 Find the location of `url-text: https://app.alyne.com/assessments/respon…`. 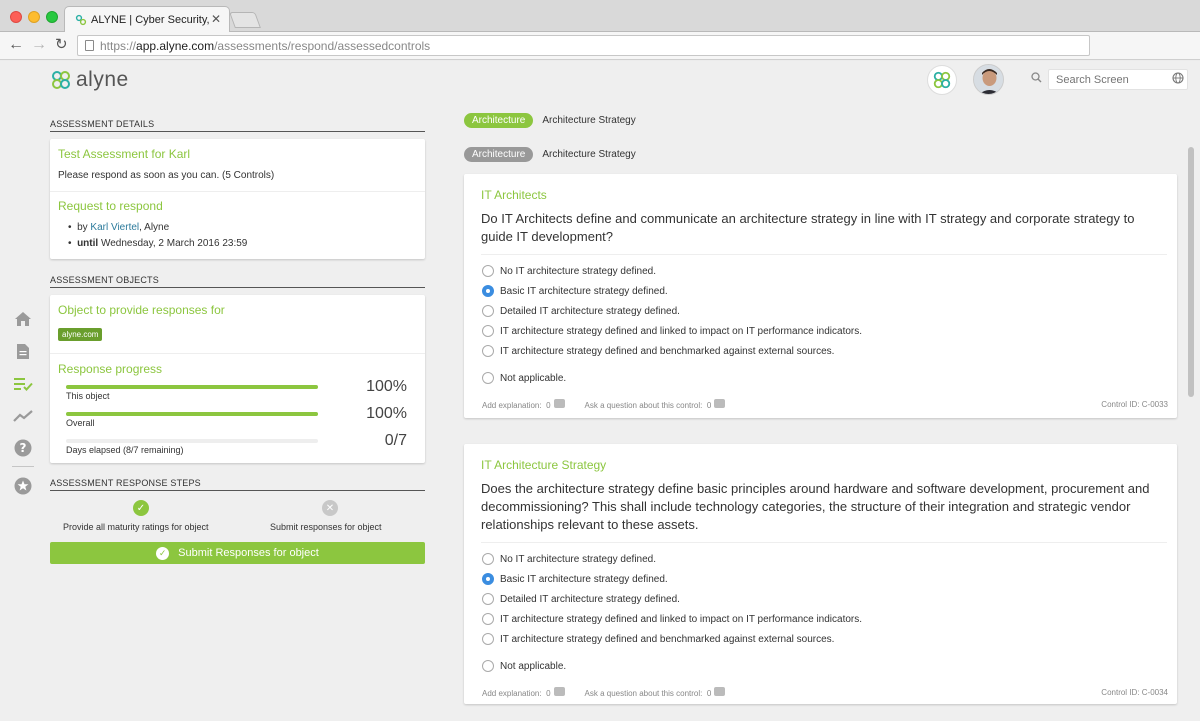

url-text: https://app.alyne.com/assessments/respon… is located at coordinates (265, 46).